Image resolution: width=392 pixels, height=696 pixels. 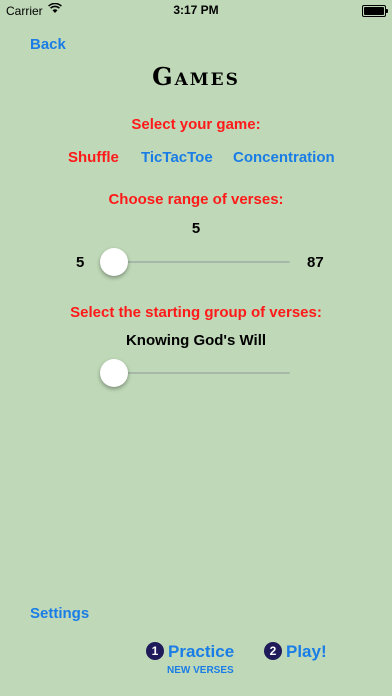 I want to click on play-label: Play!, so click(x=306, y=651).